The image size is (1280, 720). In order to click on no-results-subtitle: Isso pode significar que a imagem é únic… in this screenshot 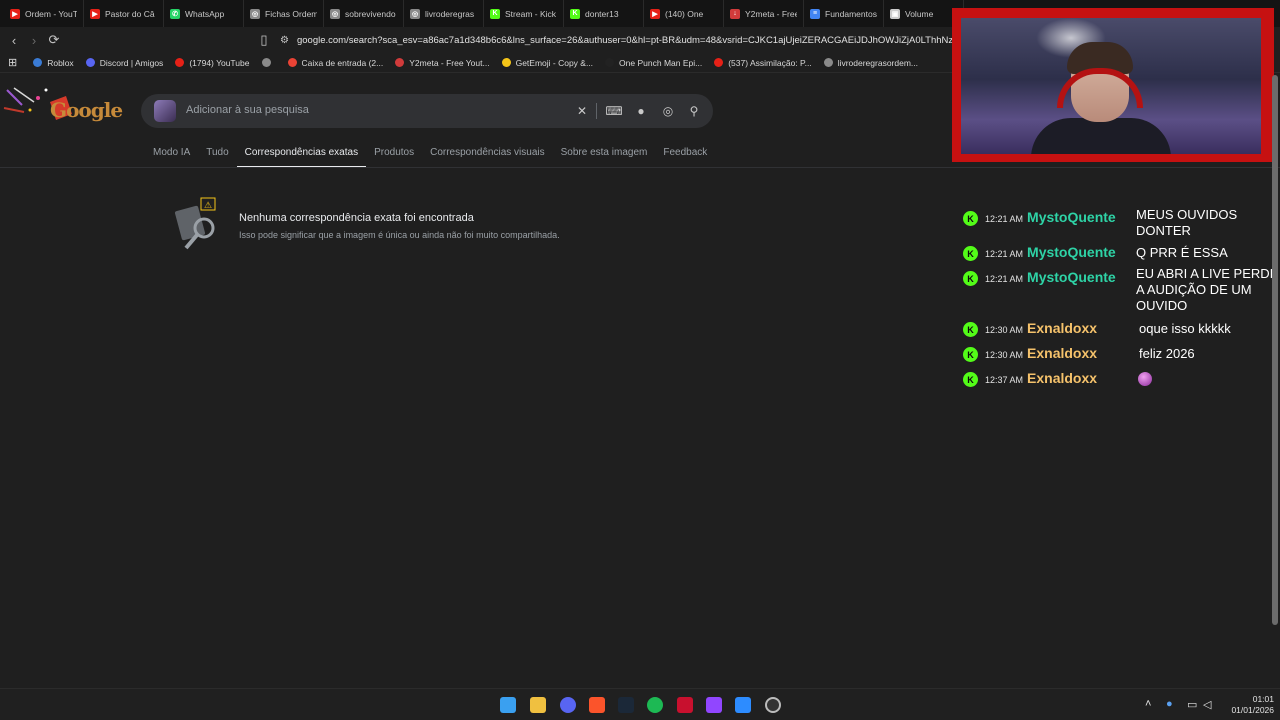, I will do `click(399, 235)`.